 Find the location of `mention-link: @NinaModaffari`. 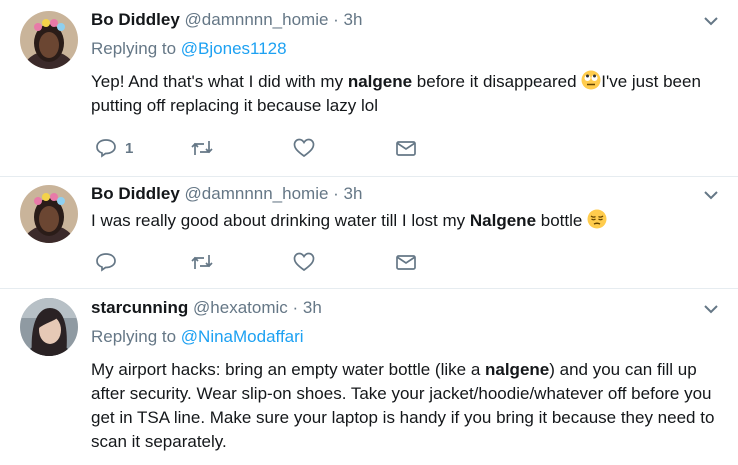

mention-link: @NinaModaffari is located at coordinates (242, 336).